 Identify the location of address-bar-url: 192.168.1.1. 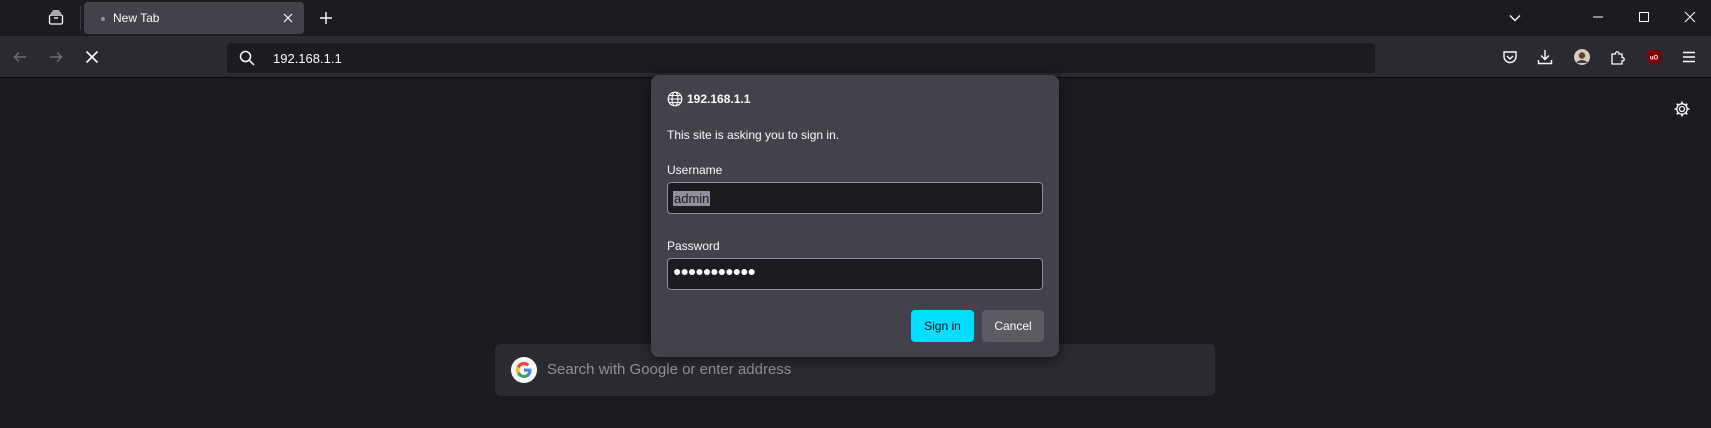
(307, 58).